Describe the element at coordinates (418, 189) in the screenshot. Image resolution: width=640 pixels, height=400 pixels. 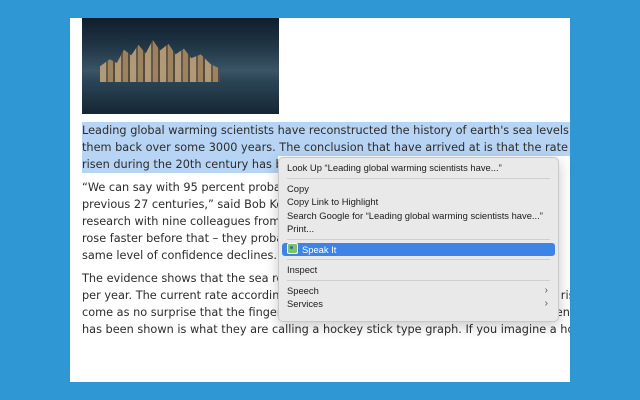
I see `menu-item-copy: Copy` at that location.